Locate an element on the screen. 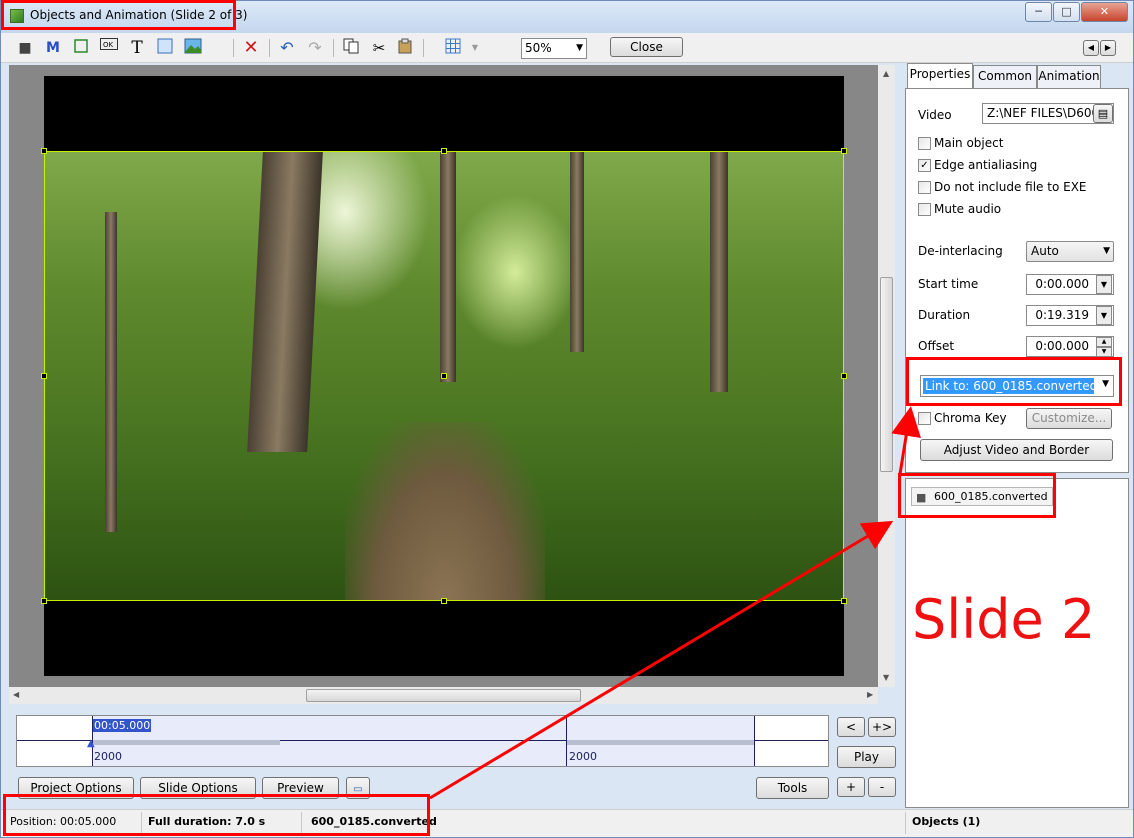 The width and height of the screenshot is (1134, 838). arrow-to-link is located at coordinates (906, 440).